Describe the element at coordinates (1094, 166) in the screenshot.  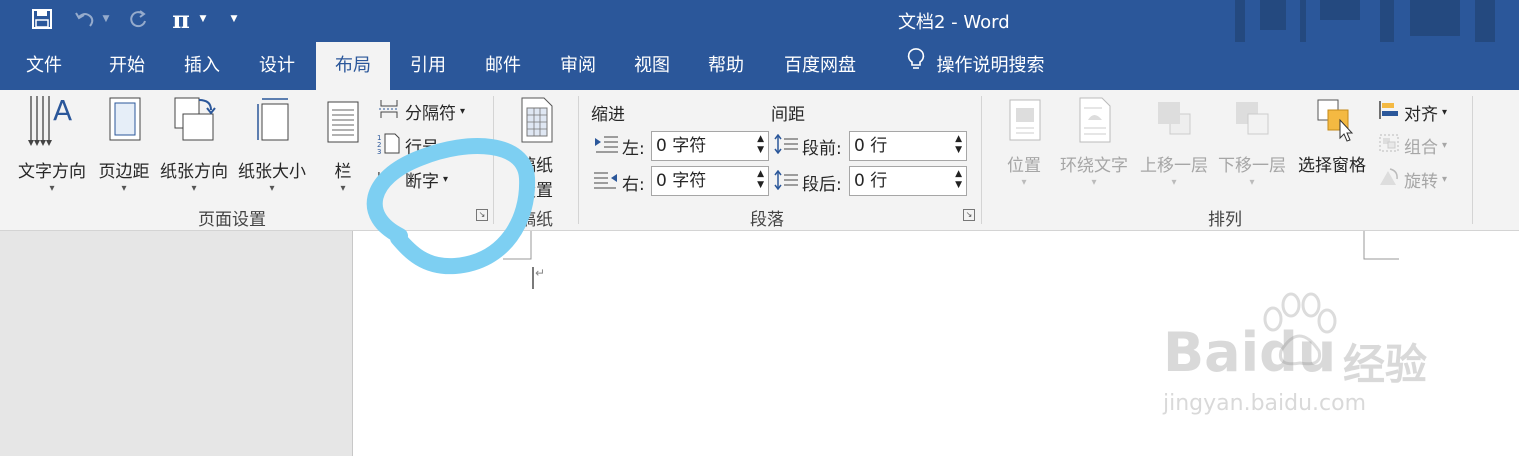
I see `wrap-text-label: 环绕文字` at that location.